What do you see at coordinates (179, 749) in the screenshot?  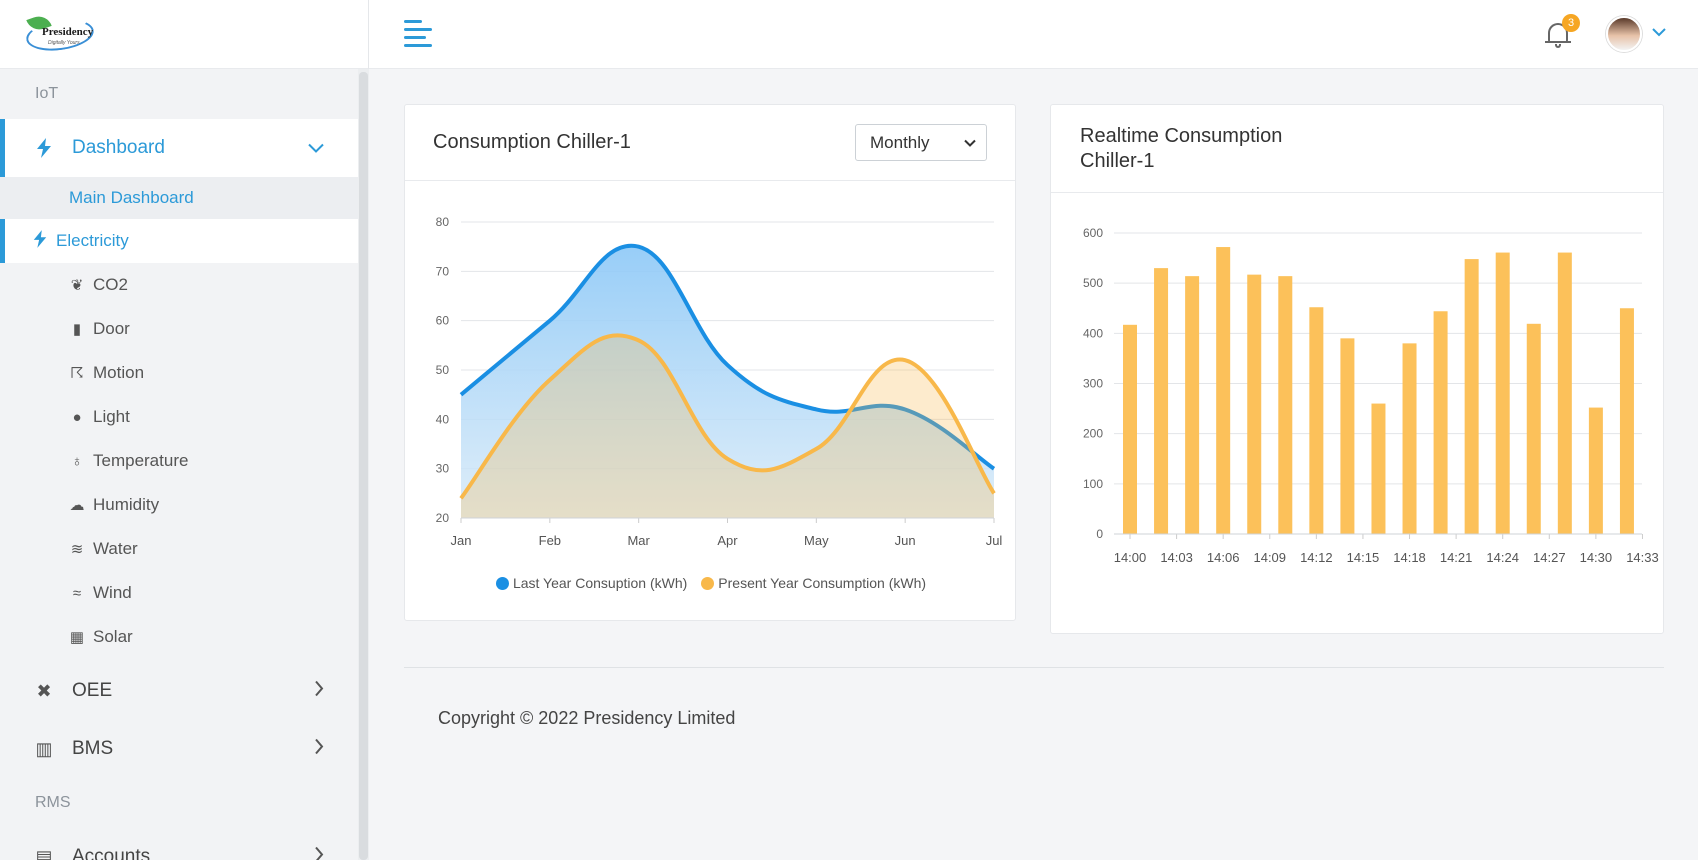 I see `sidebar-item-bms: ▥ BMS` at bounding box center [179, 749].